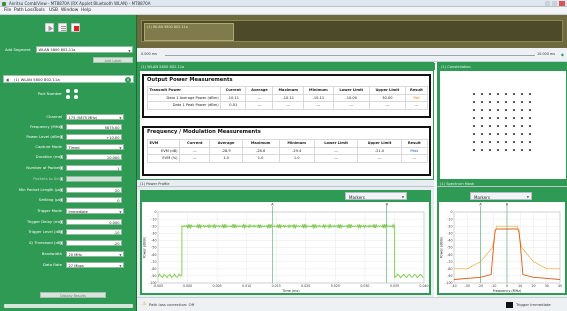  I want to click on row-label: Data 1 Average Power (dBm), so click(184, 97).